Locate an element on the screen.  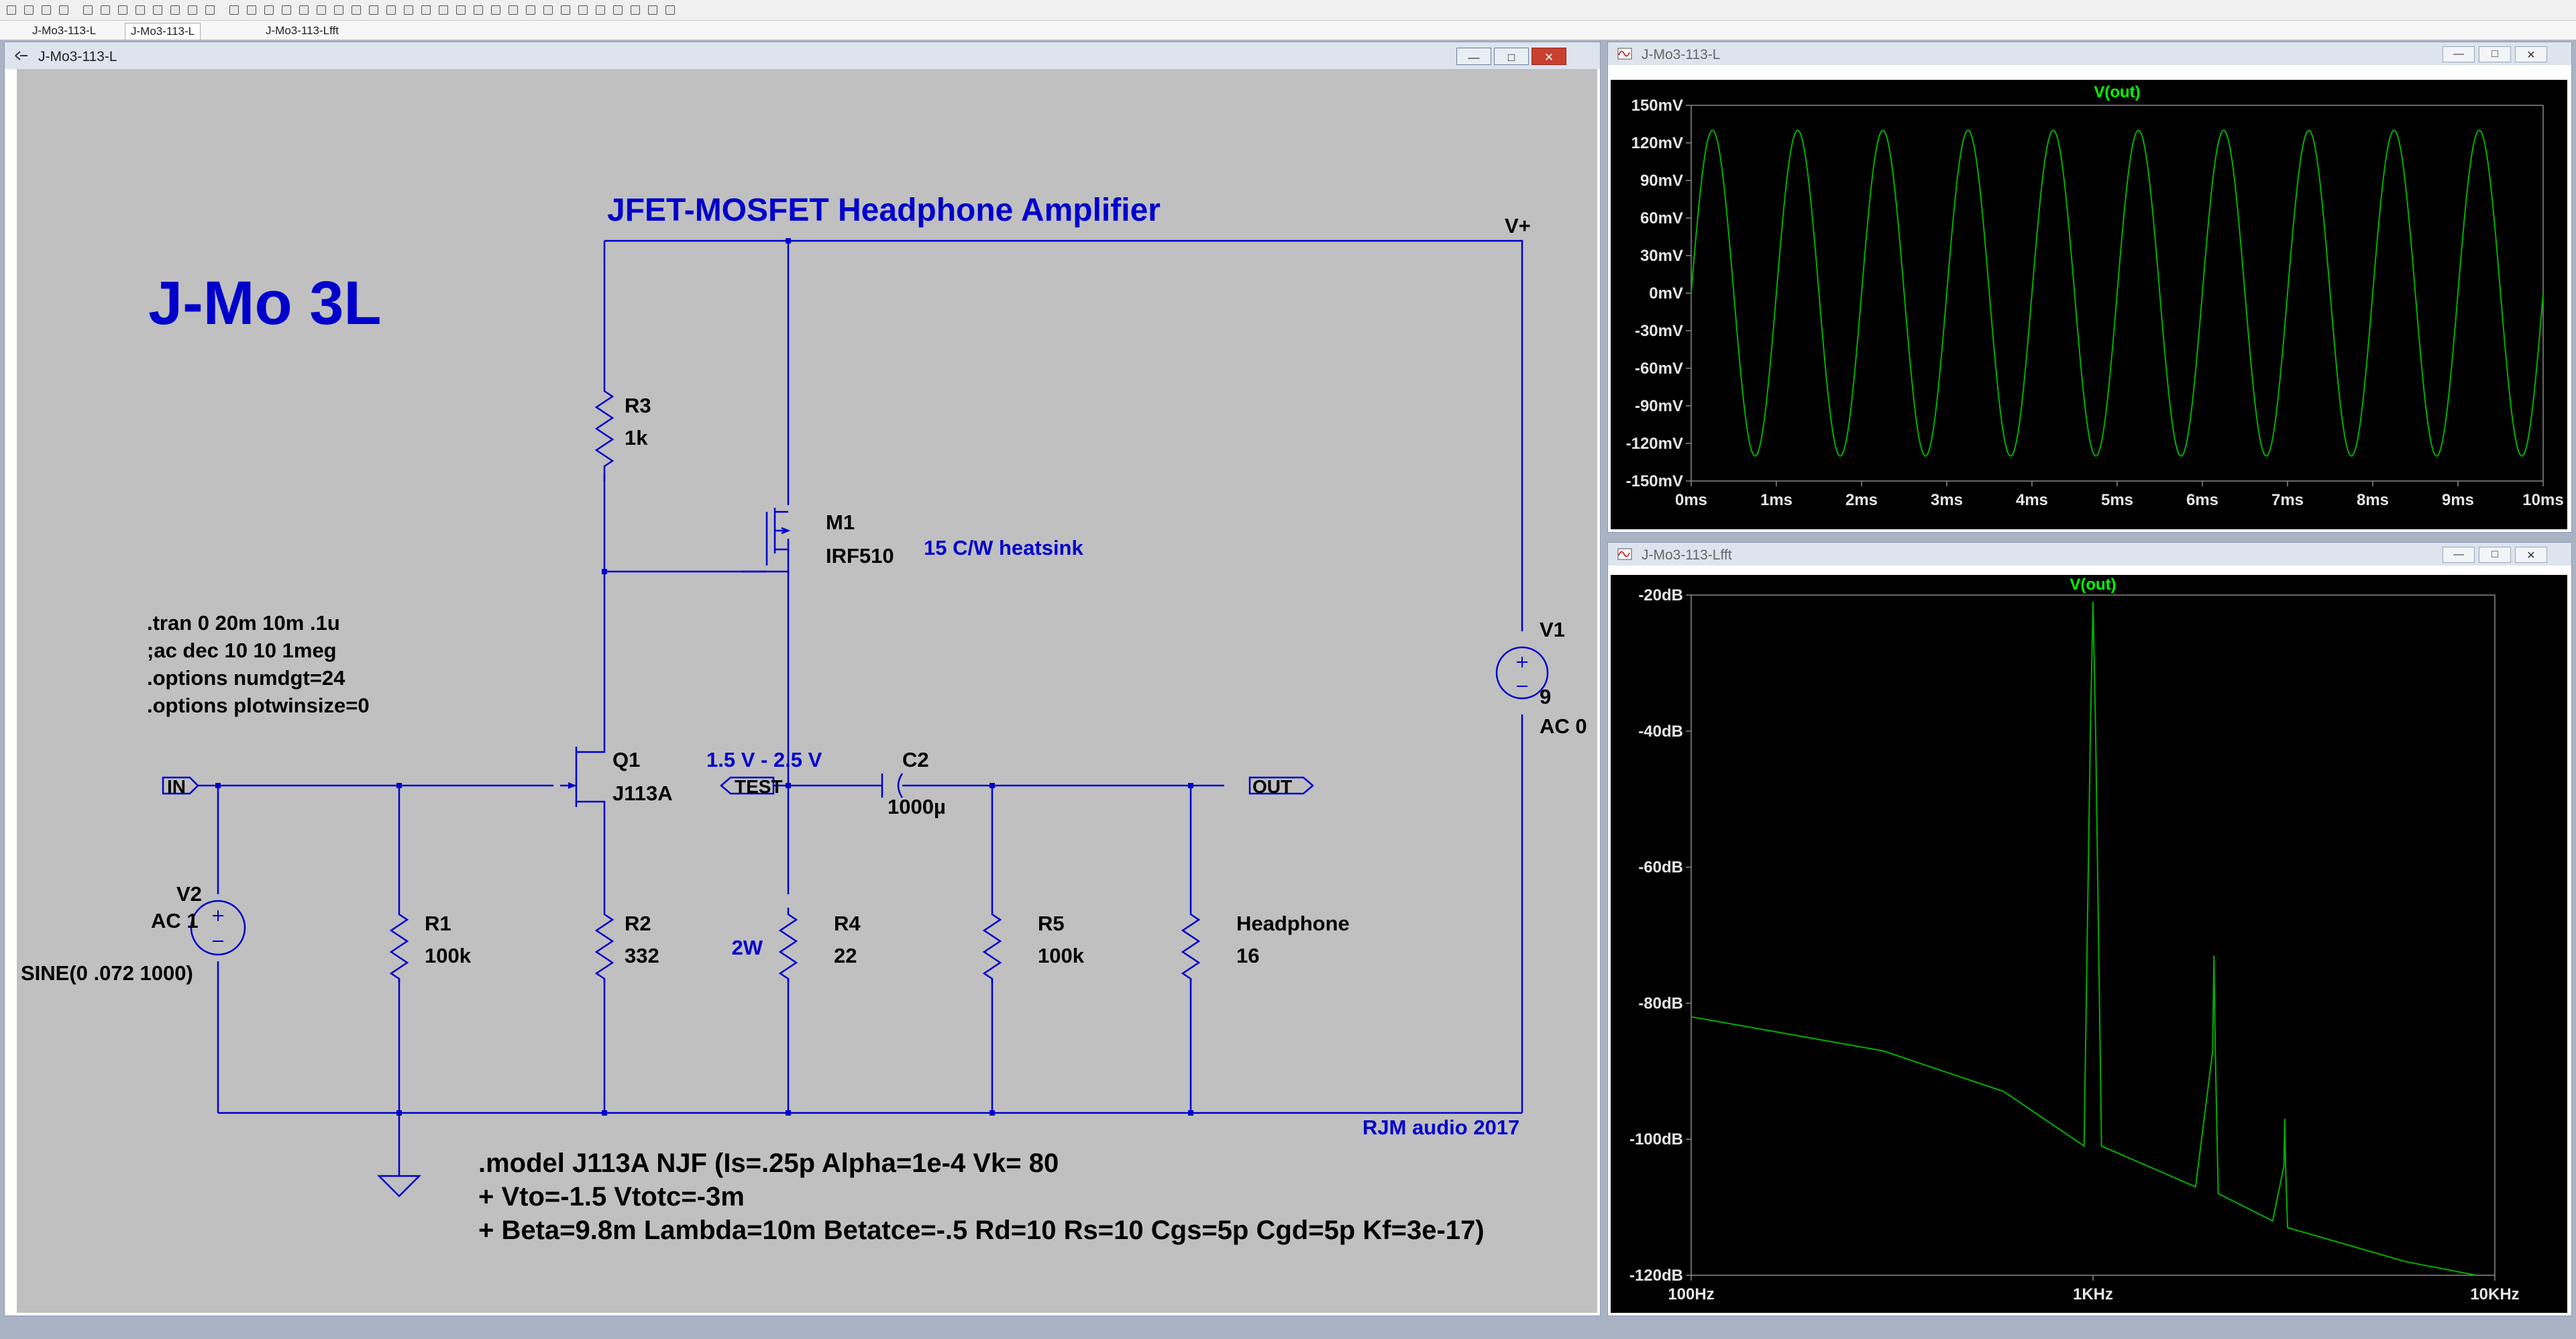
time-close-button: ✕ is located at coordinates (2531, 54).